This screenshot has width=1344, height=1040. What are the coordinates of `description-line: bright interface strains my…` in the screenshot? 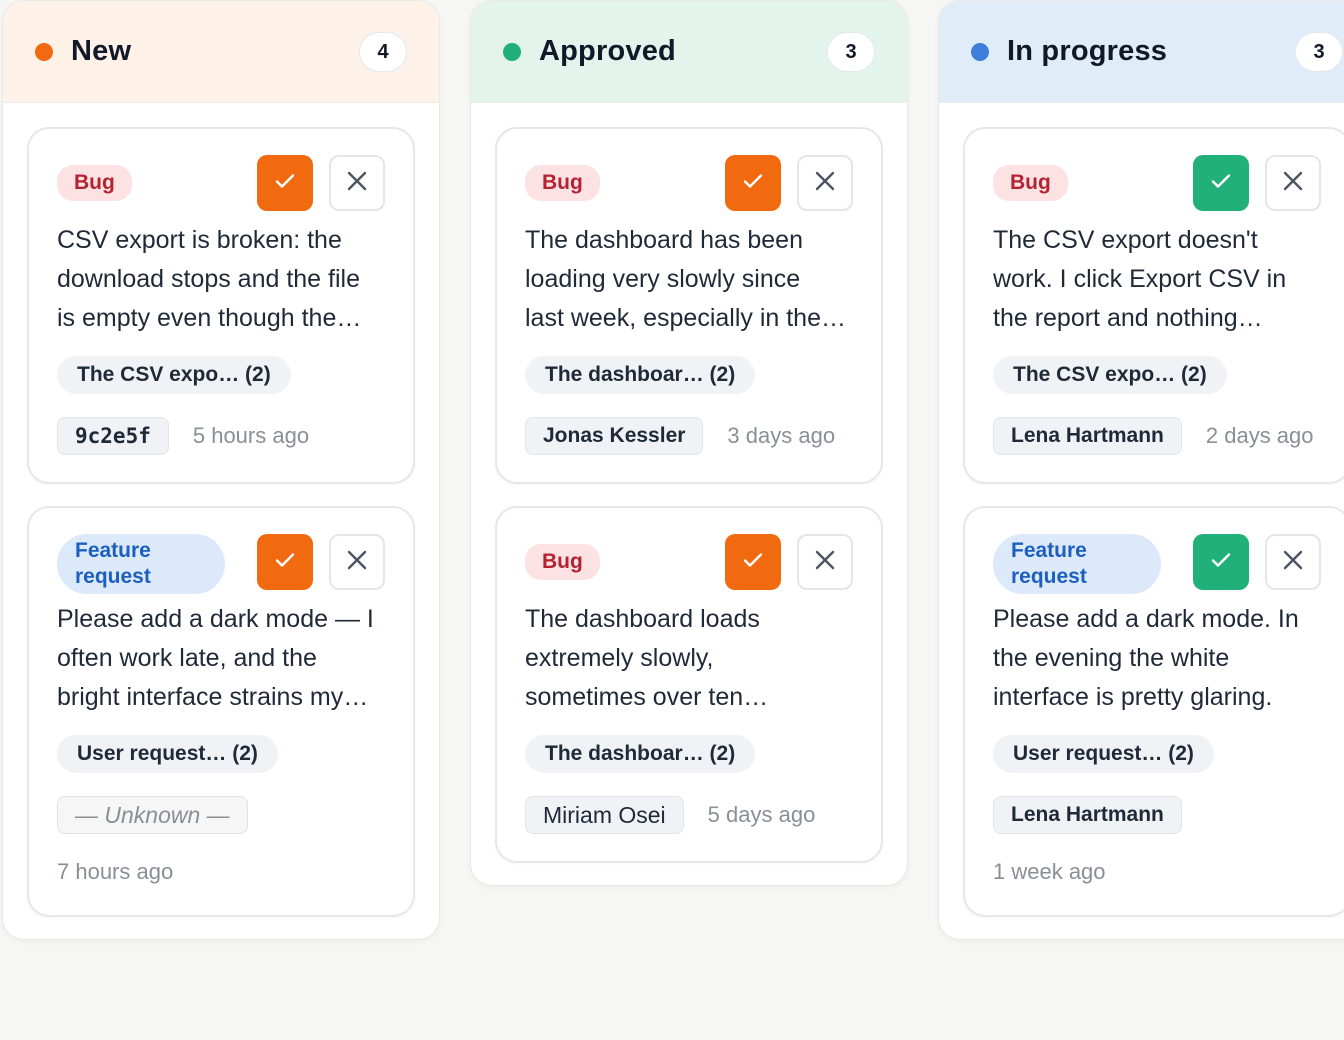 It's located at (213, 697).